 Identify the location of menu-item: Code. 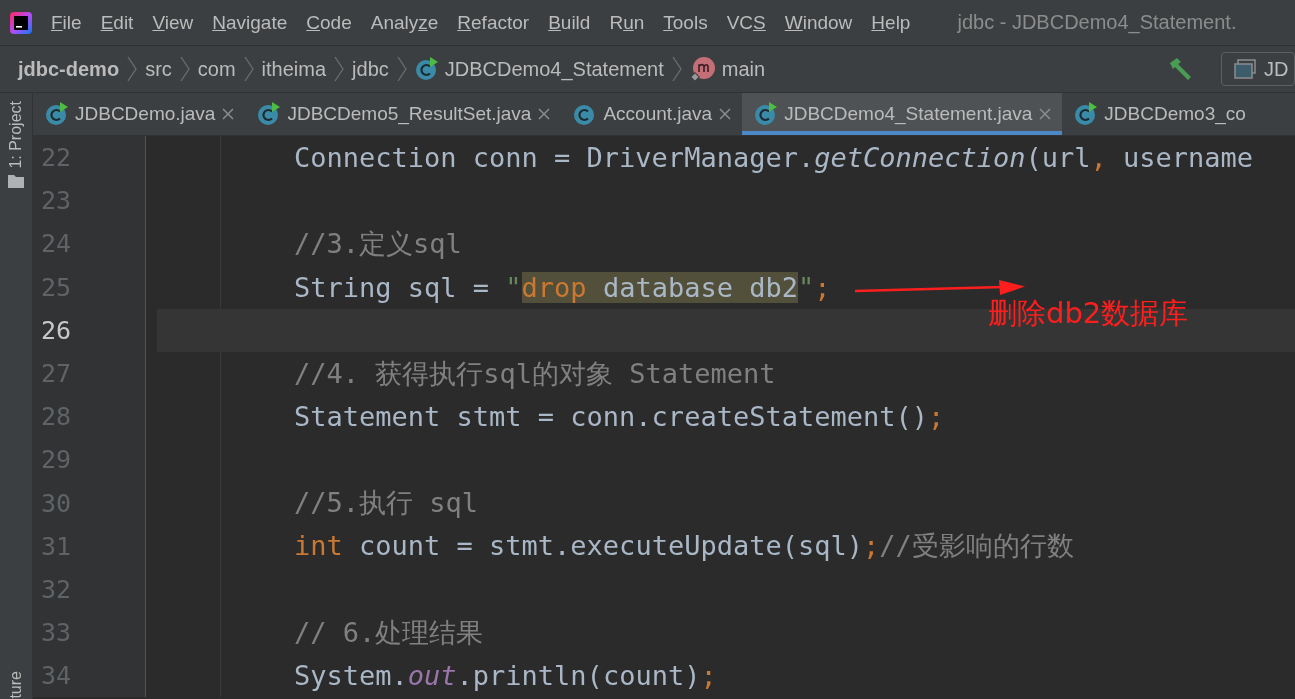
(329, 22).